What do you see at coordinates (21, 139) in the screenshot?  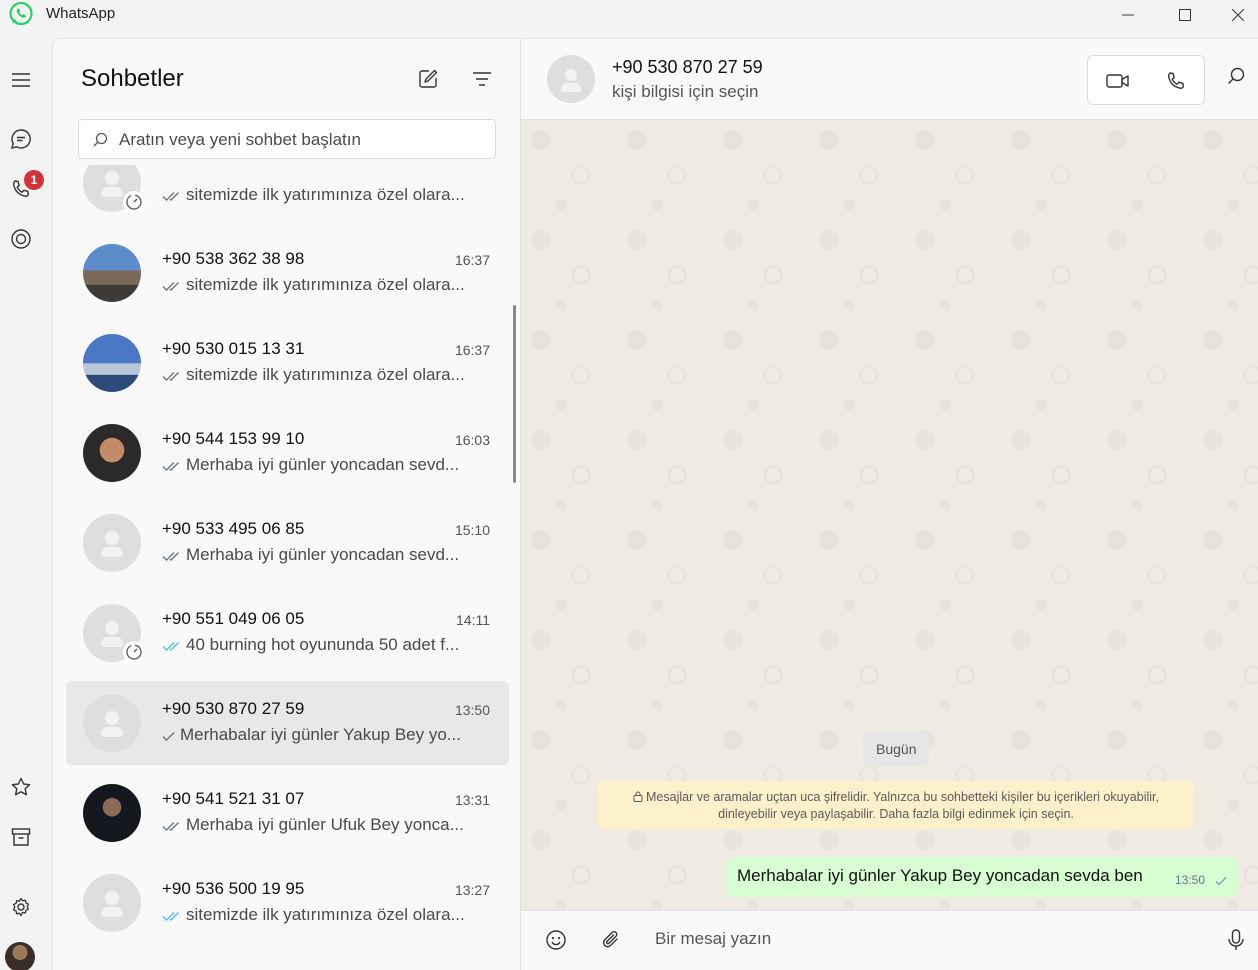 I see `chats-icon` at bounding box center [21, 139].